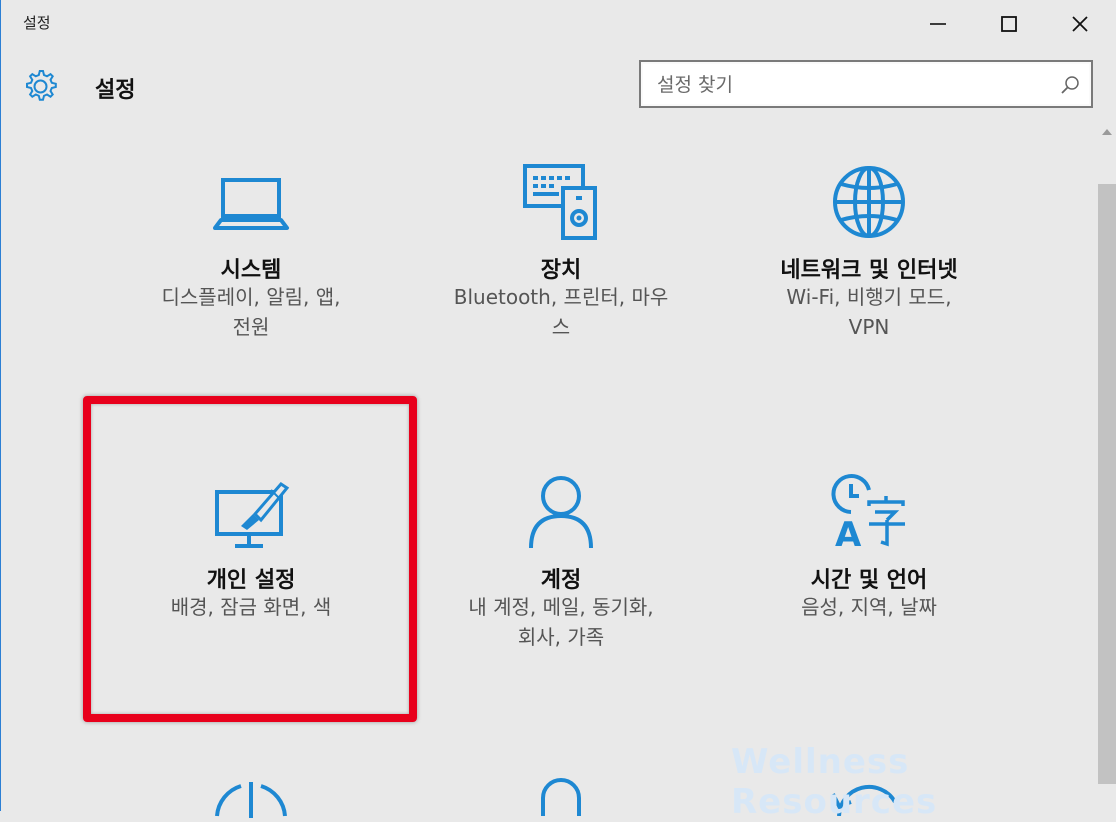 The image size is (1116, 822). Describe the element at coordinates (869, 297) in the screenshot. I see `tile-description-line: Wi-Fi, 비행기 모드,` at that location.